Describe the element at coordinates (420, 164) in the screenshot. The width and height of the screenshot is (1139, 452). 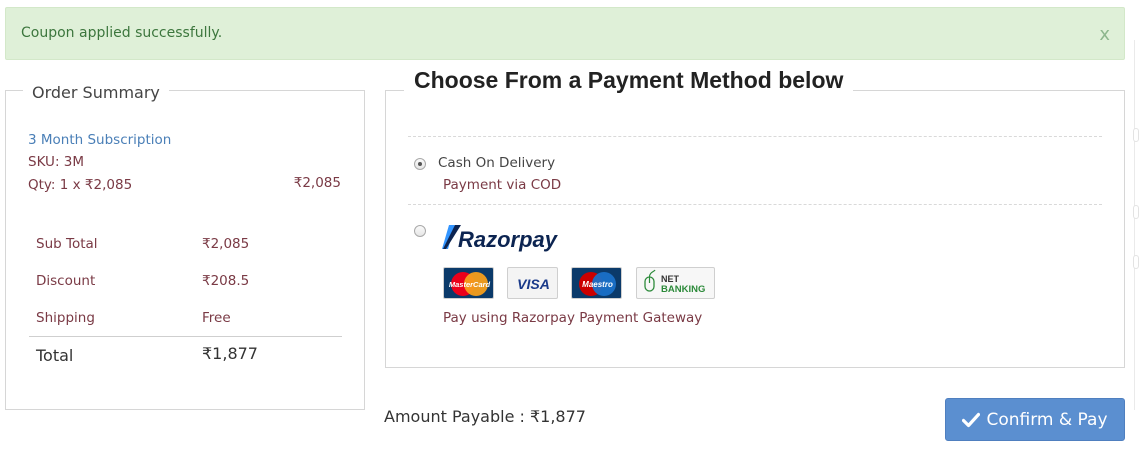
I see `cod-radio` at that location.